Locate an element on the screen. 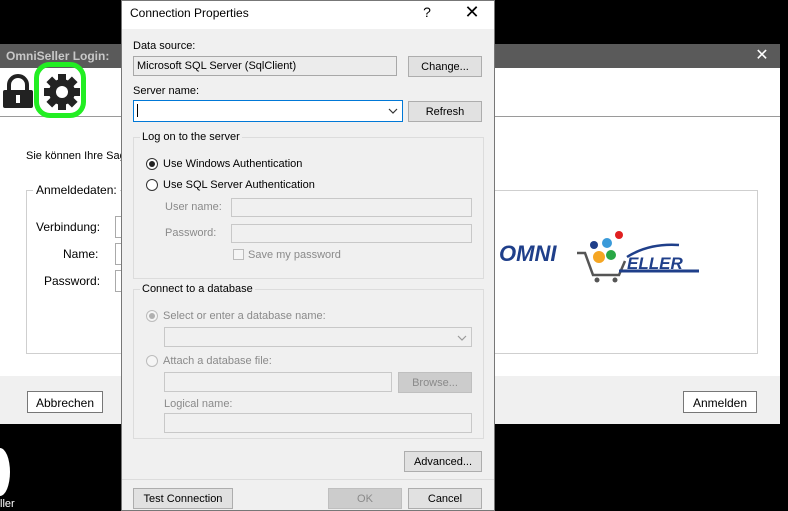  database-file-input is located at coordinates (278, 382).